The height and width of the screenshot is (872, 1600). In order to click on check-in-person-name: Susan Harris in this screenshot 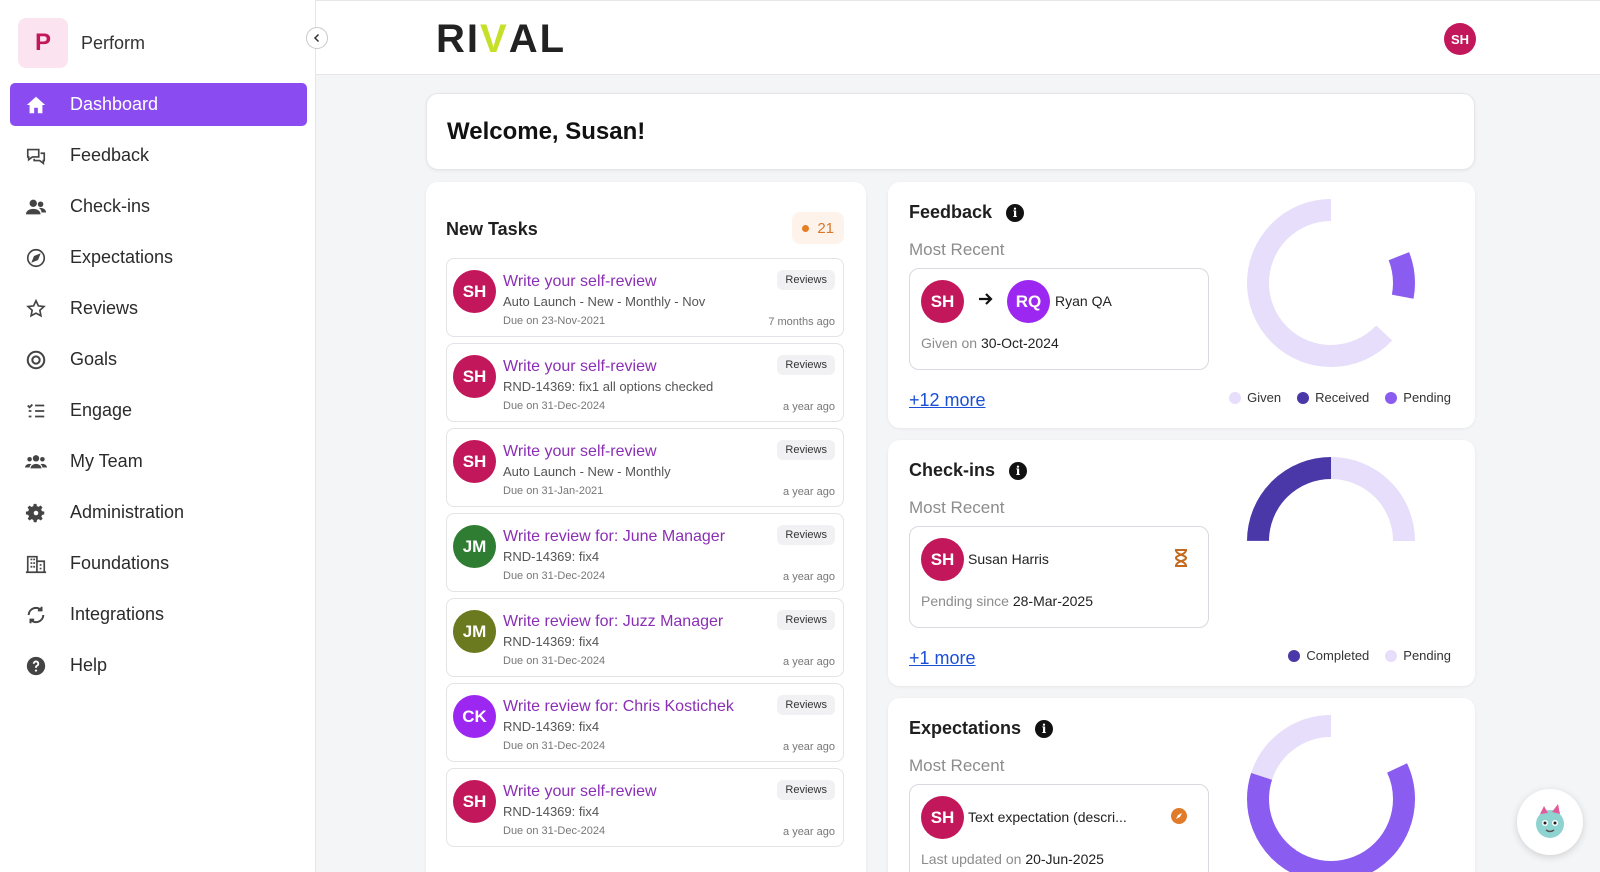, I will do `click(1008, 559)`.